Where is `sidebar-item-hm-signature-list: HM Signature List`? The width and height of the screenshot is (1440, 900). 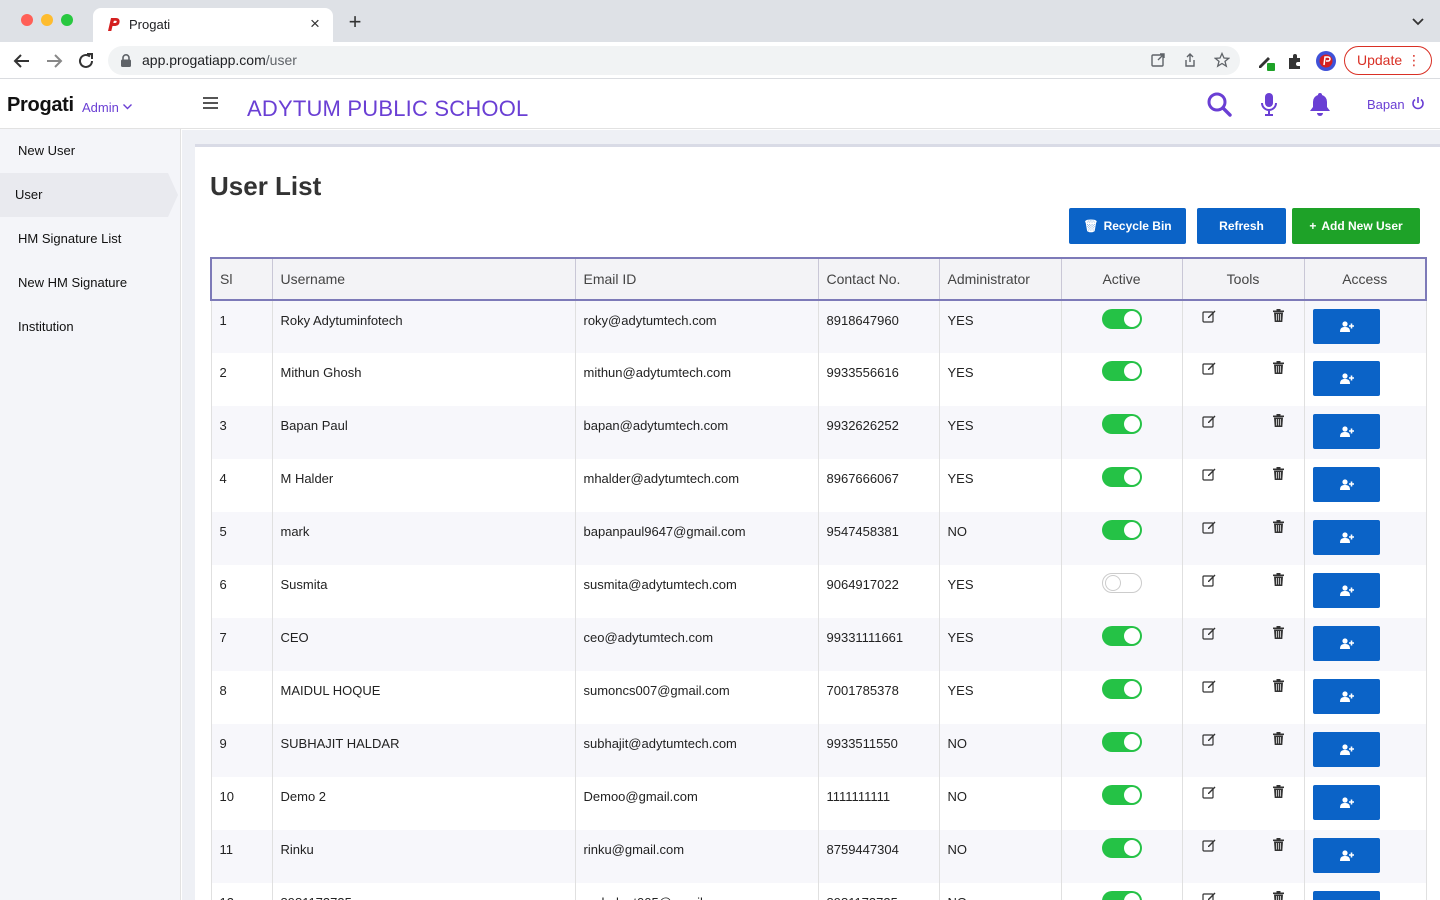 sidebar-item-hm-signature-list: HM Signature List is located at coordinates (90, 239).